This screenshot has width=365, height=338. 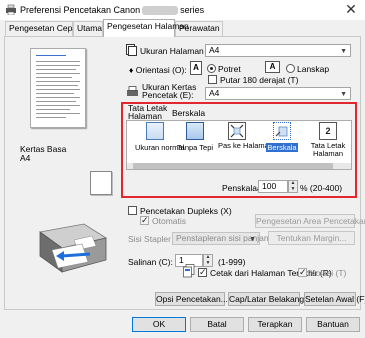 I want to click on borderless-icon, so click(x=195, y=131).